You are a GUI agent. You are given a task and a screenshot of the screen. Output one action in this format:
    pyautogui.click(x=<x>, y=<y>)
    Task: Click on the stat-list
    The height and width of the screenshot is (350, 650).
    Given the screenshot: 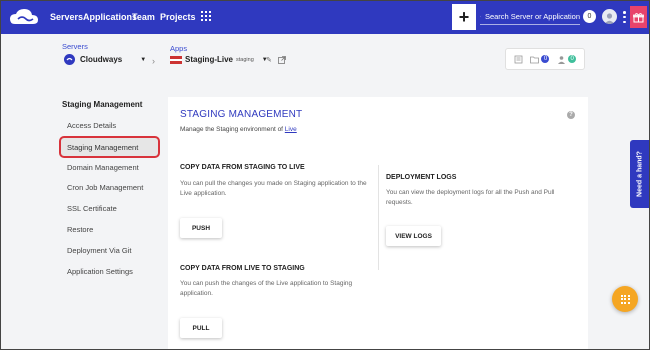 What is the action you would take?
    pyautogui.click(x=518, y=59)
    